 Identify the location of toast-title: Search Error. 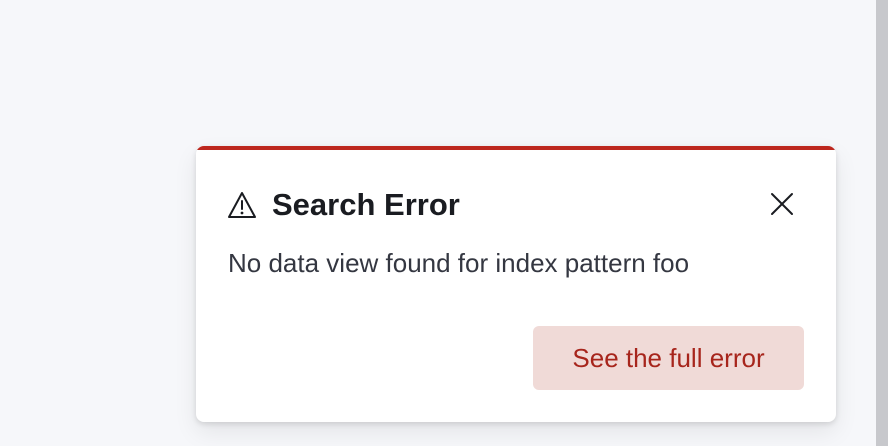
(366, 204).